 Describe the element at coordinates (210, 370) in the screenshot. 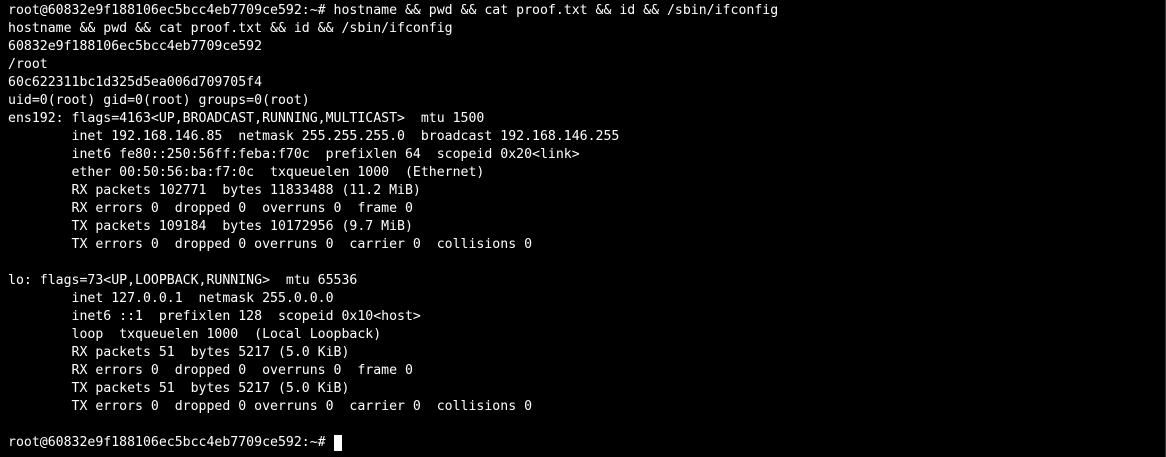

I see `terminal-line-lo-rx-errors: RX errors 0 dropped 0 overruns 0 frame 0` at that location.